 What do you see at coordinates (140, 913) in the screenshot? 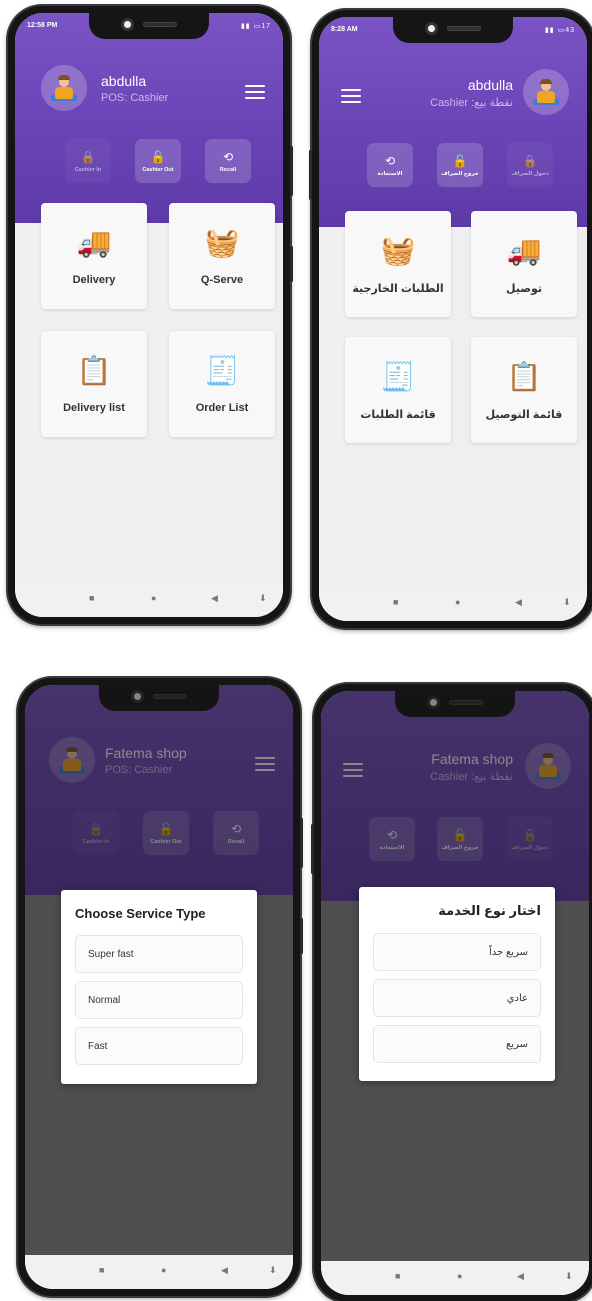
I see `dialog-title: Choose Service Type` at bounding box center [140, 913].